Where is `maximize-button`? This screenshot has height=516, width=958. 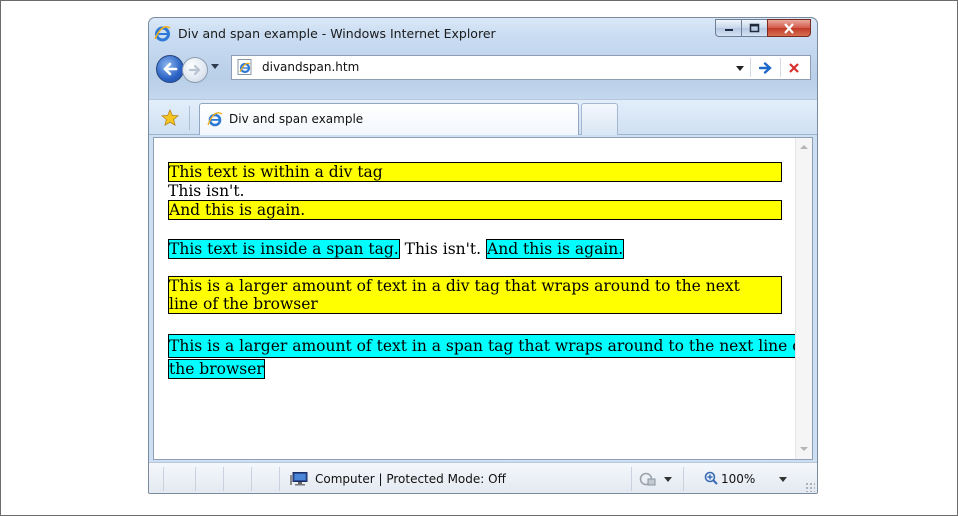 maximize-button is located at coordinates (754, 28).